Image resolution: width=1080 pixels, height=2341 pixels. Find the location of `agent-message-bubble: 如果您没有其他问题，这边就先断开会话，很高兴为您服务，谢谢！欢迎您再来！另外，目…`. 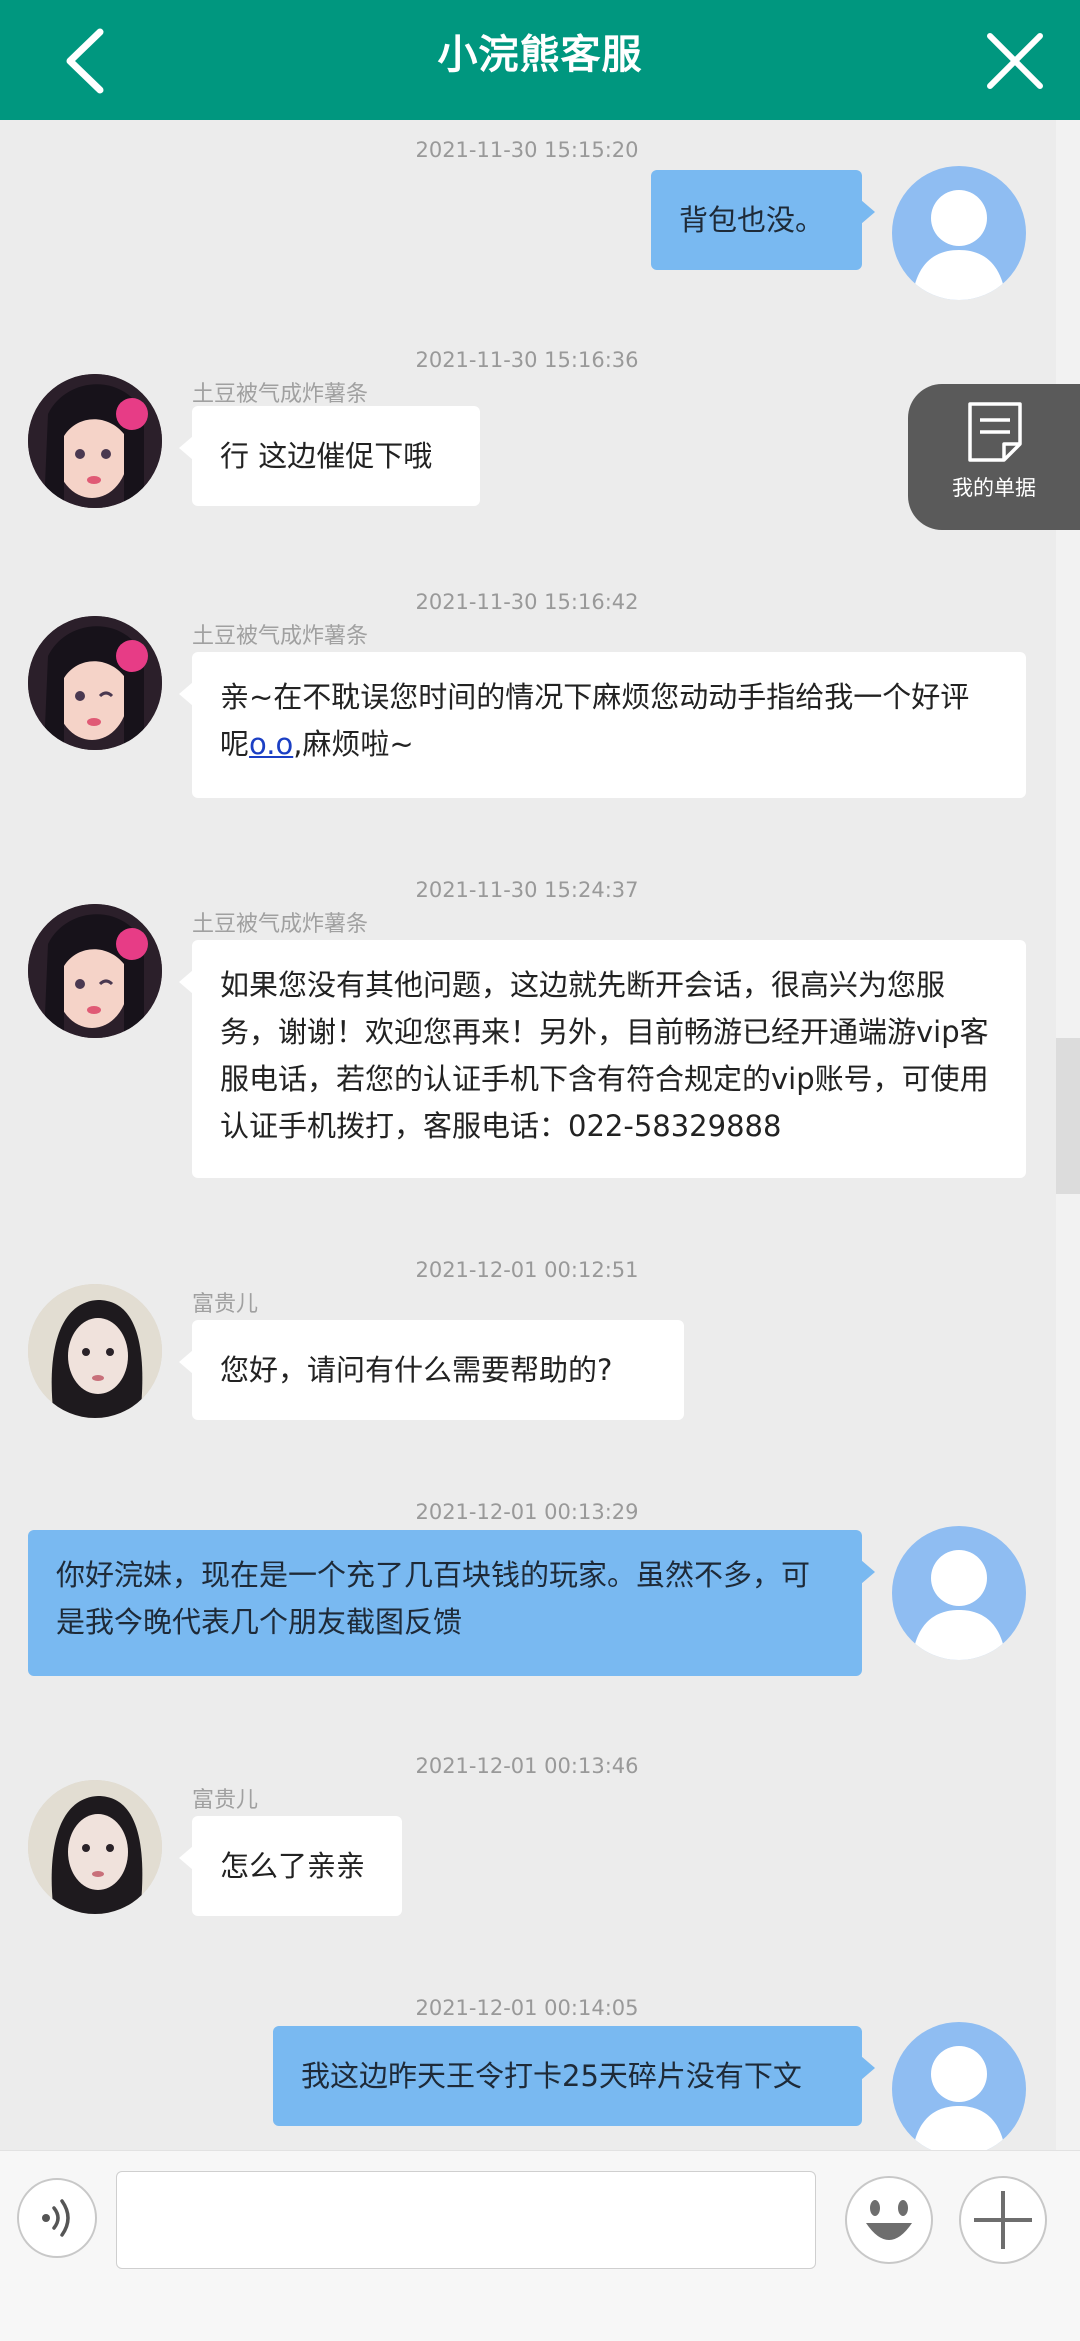

agent-message-bubble: 如果您没有其他问题，这边就先断开会话，很高兴为您服务，谢谢！欢迎您再来！另外，目… is located at coordinates (602, 1059).